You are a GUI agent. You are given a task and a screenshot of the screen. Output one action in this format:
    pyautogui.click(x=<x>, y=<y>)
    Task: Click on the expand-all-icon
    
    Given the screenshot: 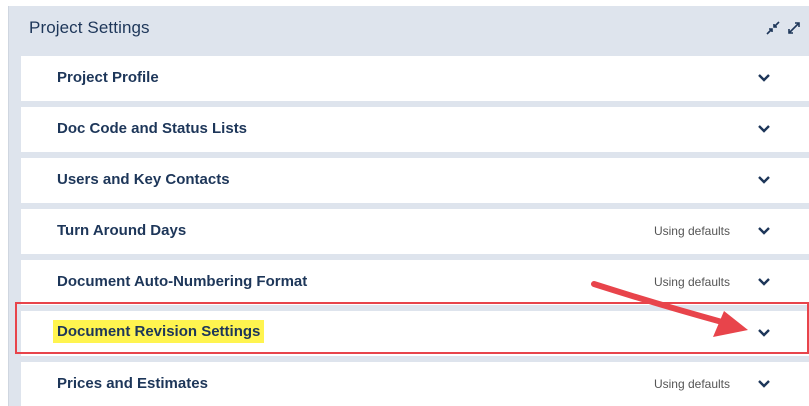 What is the action you would take?
    pyautogui.click(x=794, y=28)
    